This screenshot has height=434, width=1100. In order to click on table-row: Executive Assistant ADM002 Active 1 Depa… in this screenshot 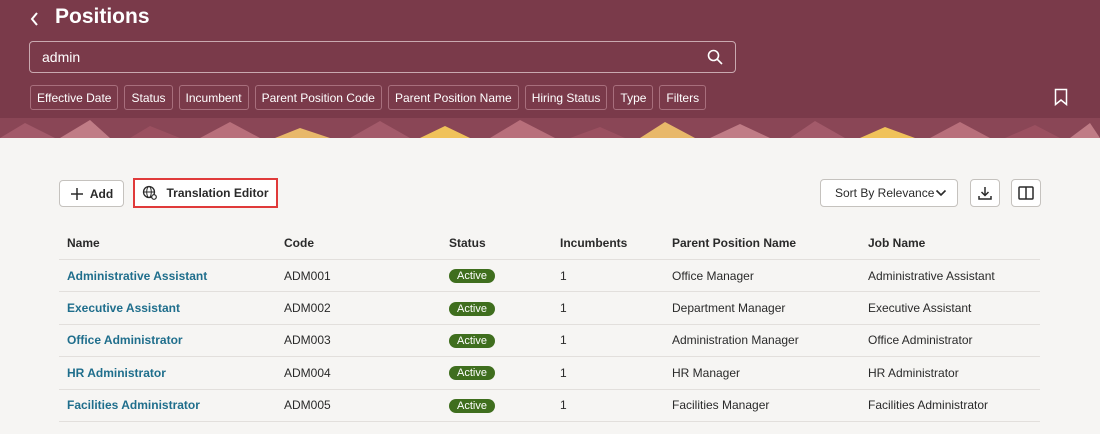, I will do `click(549, 308)`.